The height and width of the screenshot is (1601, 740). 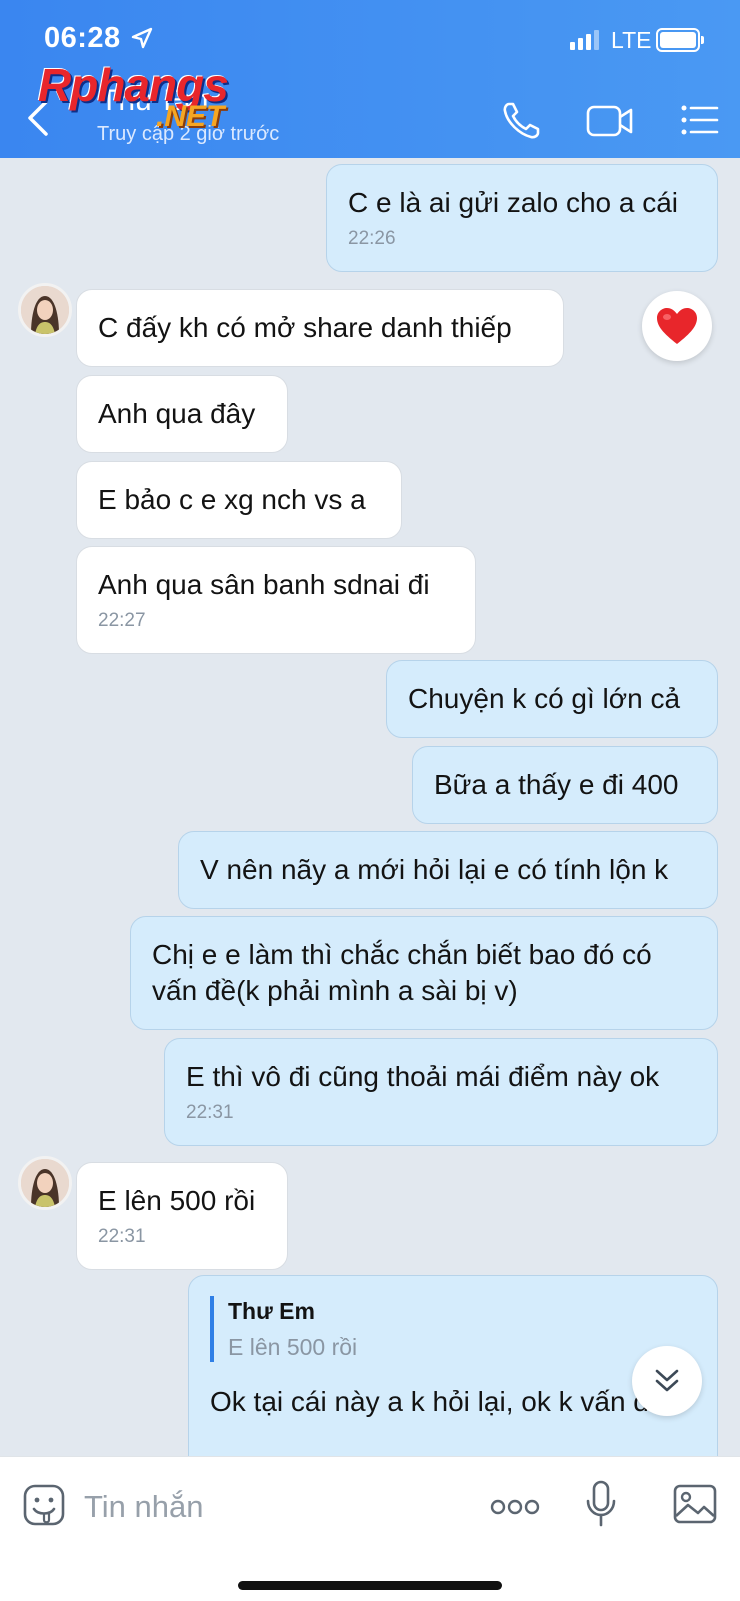 I want to click on message-time: 22:26, so click(x=372, y=238).